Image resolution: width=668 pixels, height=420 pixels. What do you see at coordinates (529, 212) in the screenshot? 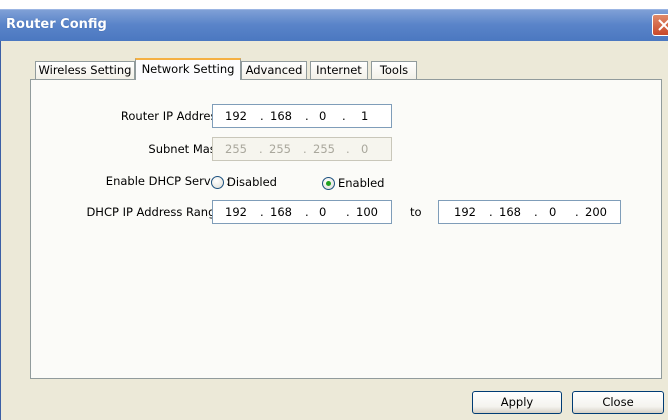
I see `dhcp-range-end-input: 192 . 168 . 0 . 200` at bounding box center [529, 212].